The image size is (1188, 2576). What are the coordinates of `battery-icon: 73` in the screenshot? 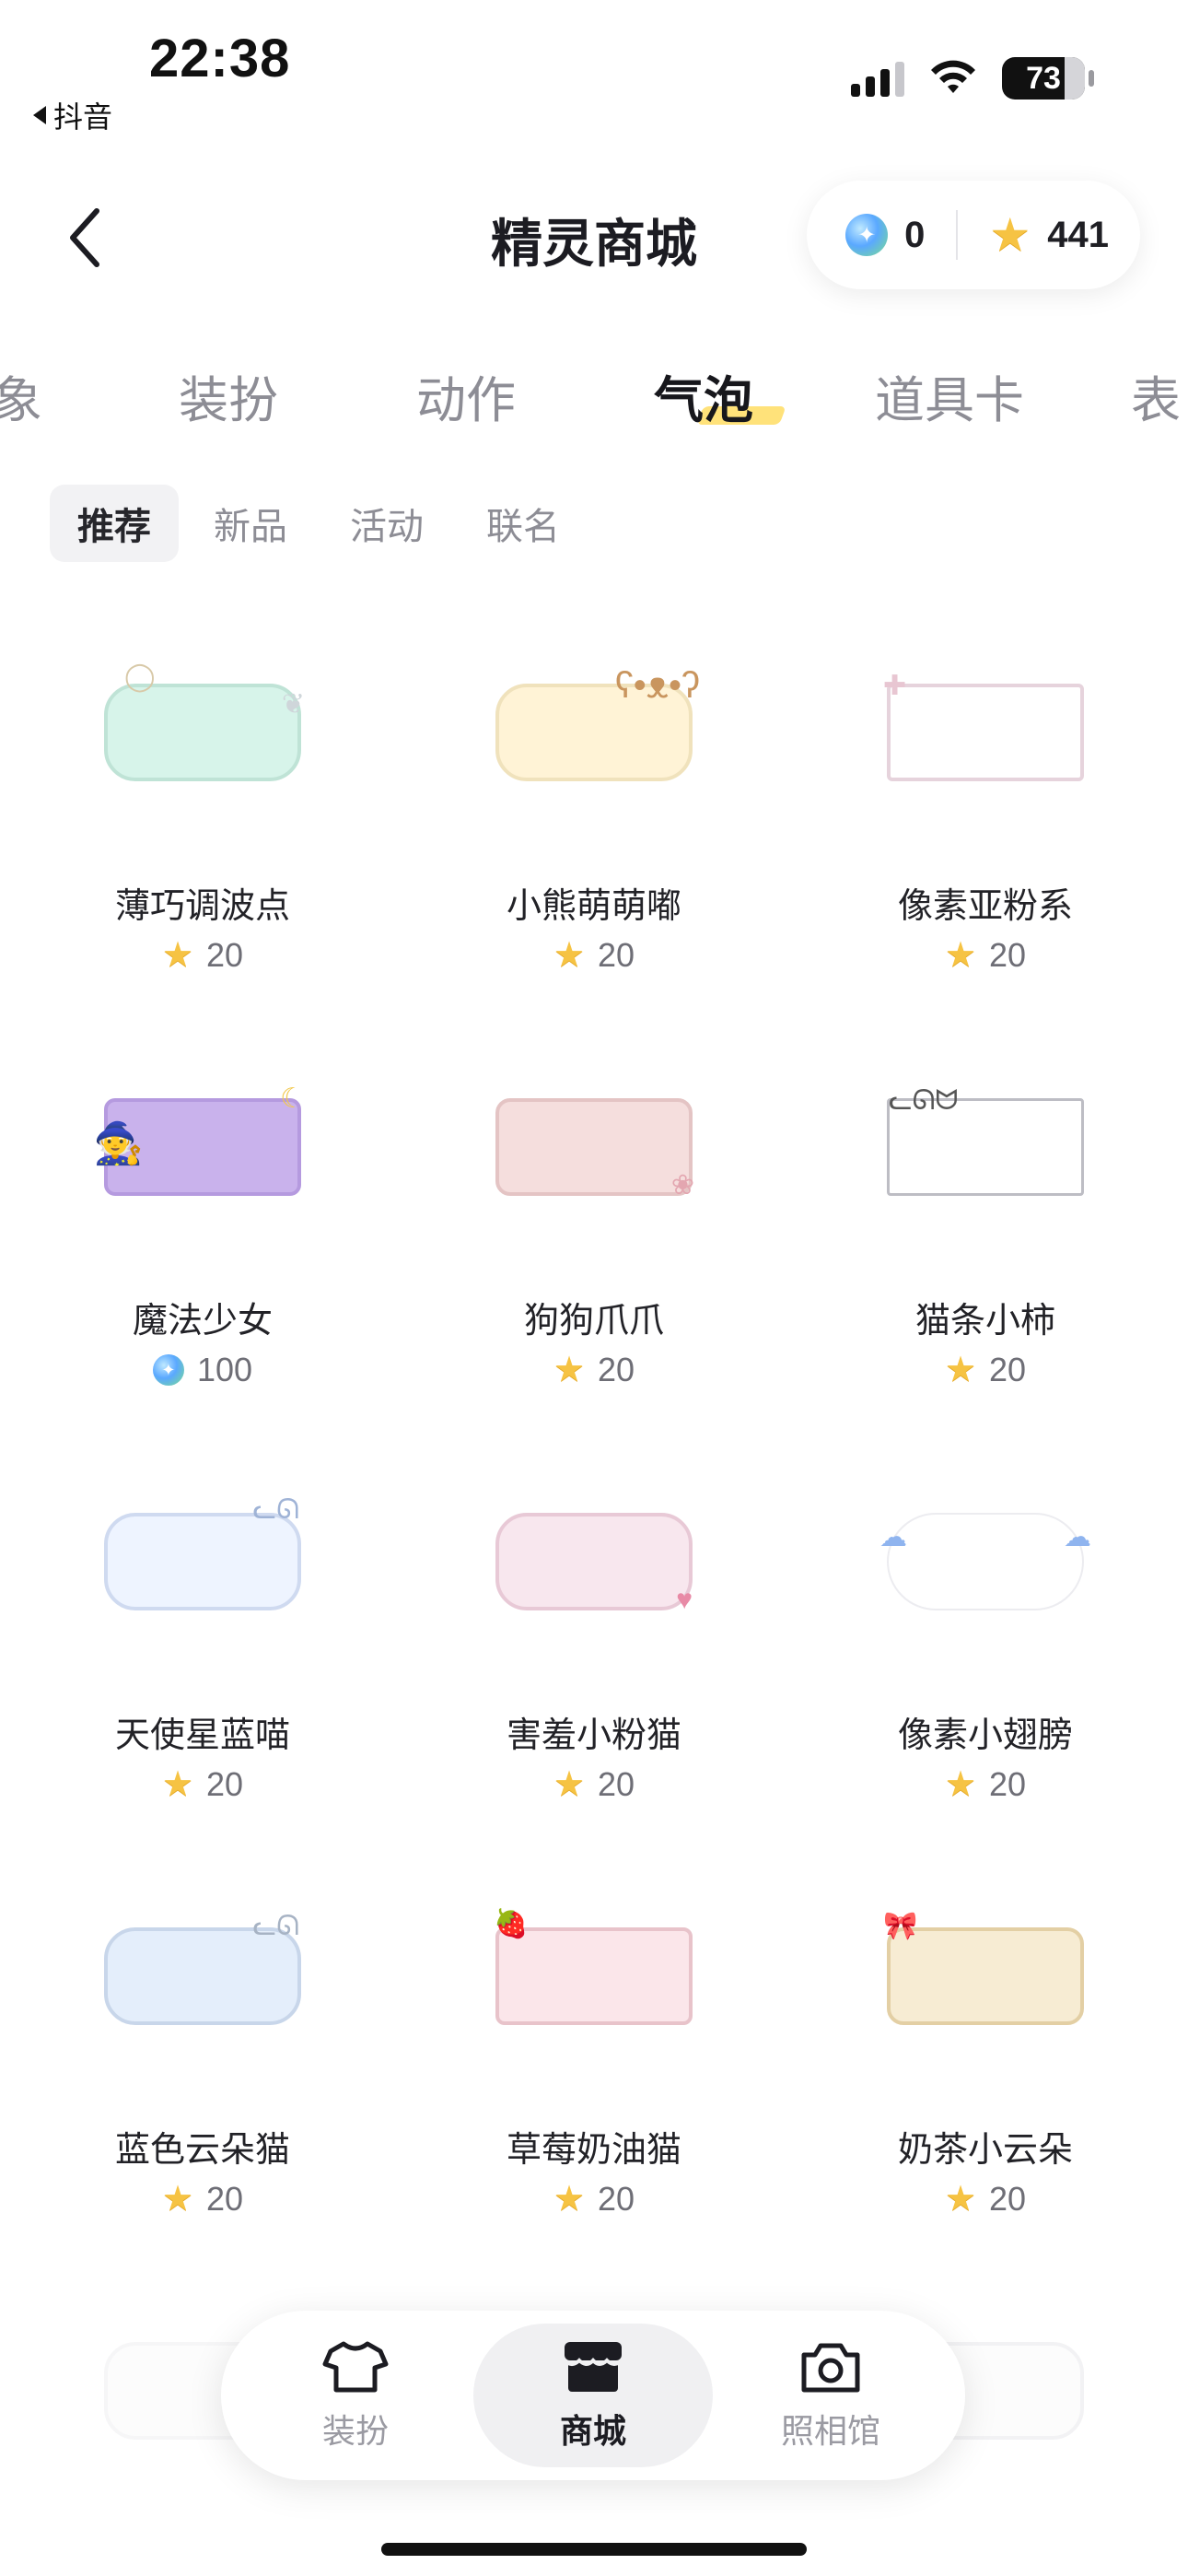 It's located at (1048, 78).